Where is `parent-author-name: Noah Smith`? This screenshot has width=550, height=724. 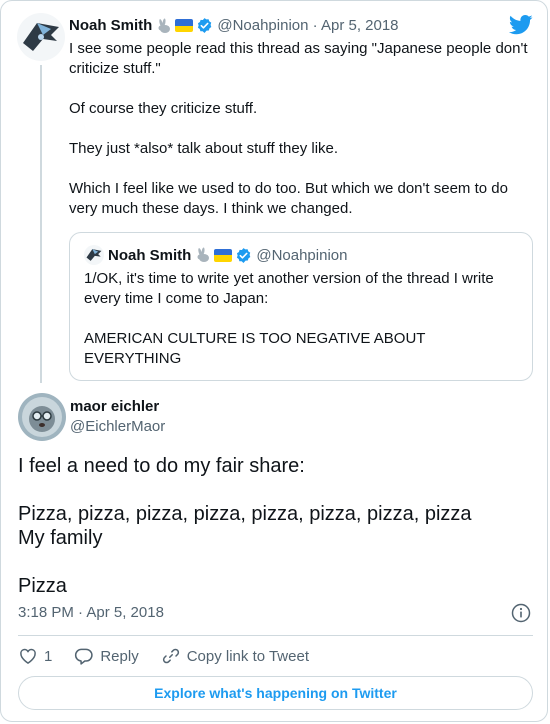 parent-author-name: Noah Smith is located at coordinates (110, 25).